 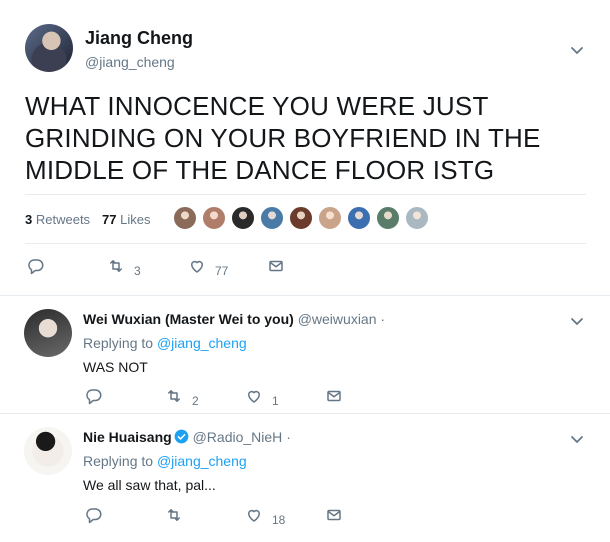 I want to click on tweet-stats: 3 Retweets 77 Likes, so click(x=305, y=219).